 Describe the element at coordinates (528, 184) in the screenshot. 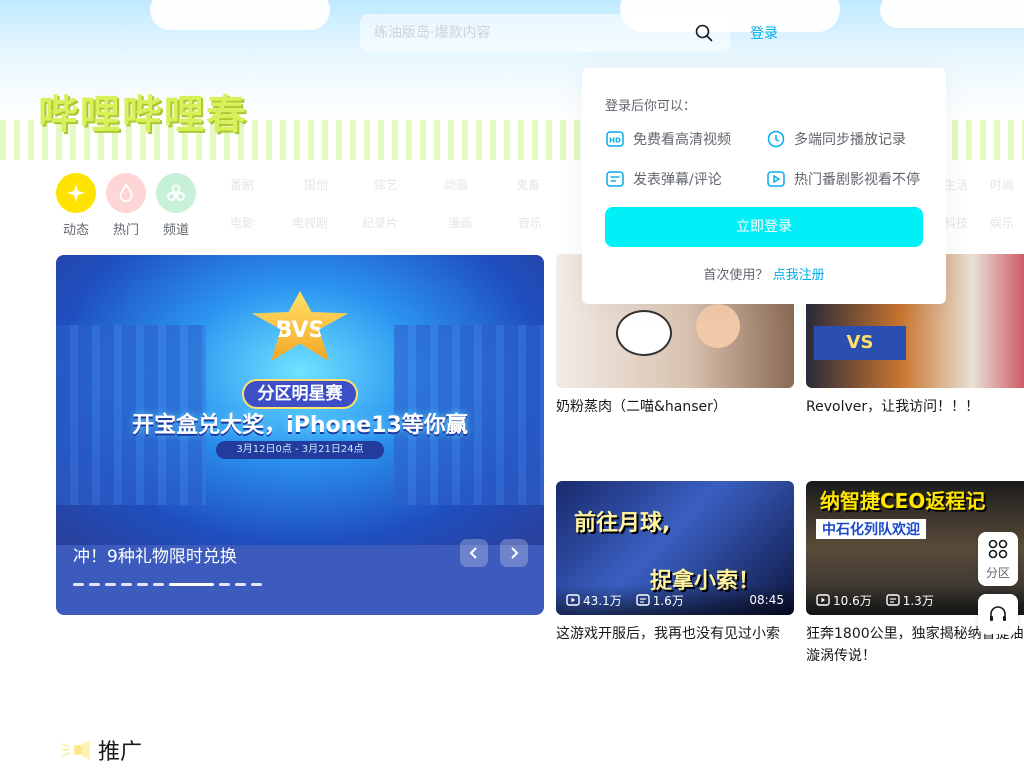

I see `channel-link: 鬼畜` at that location.